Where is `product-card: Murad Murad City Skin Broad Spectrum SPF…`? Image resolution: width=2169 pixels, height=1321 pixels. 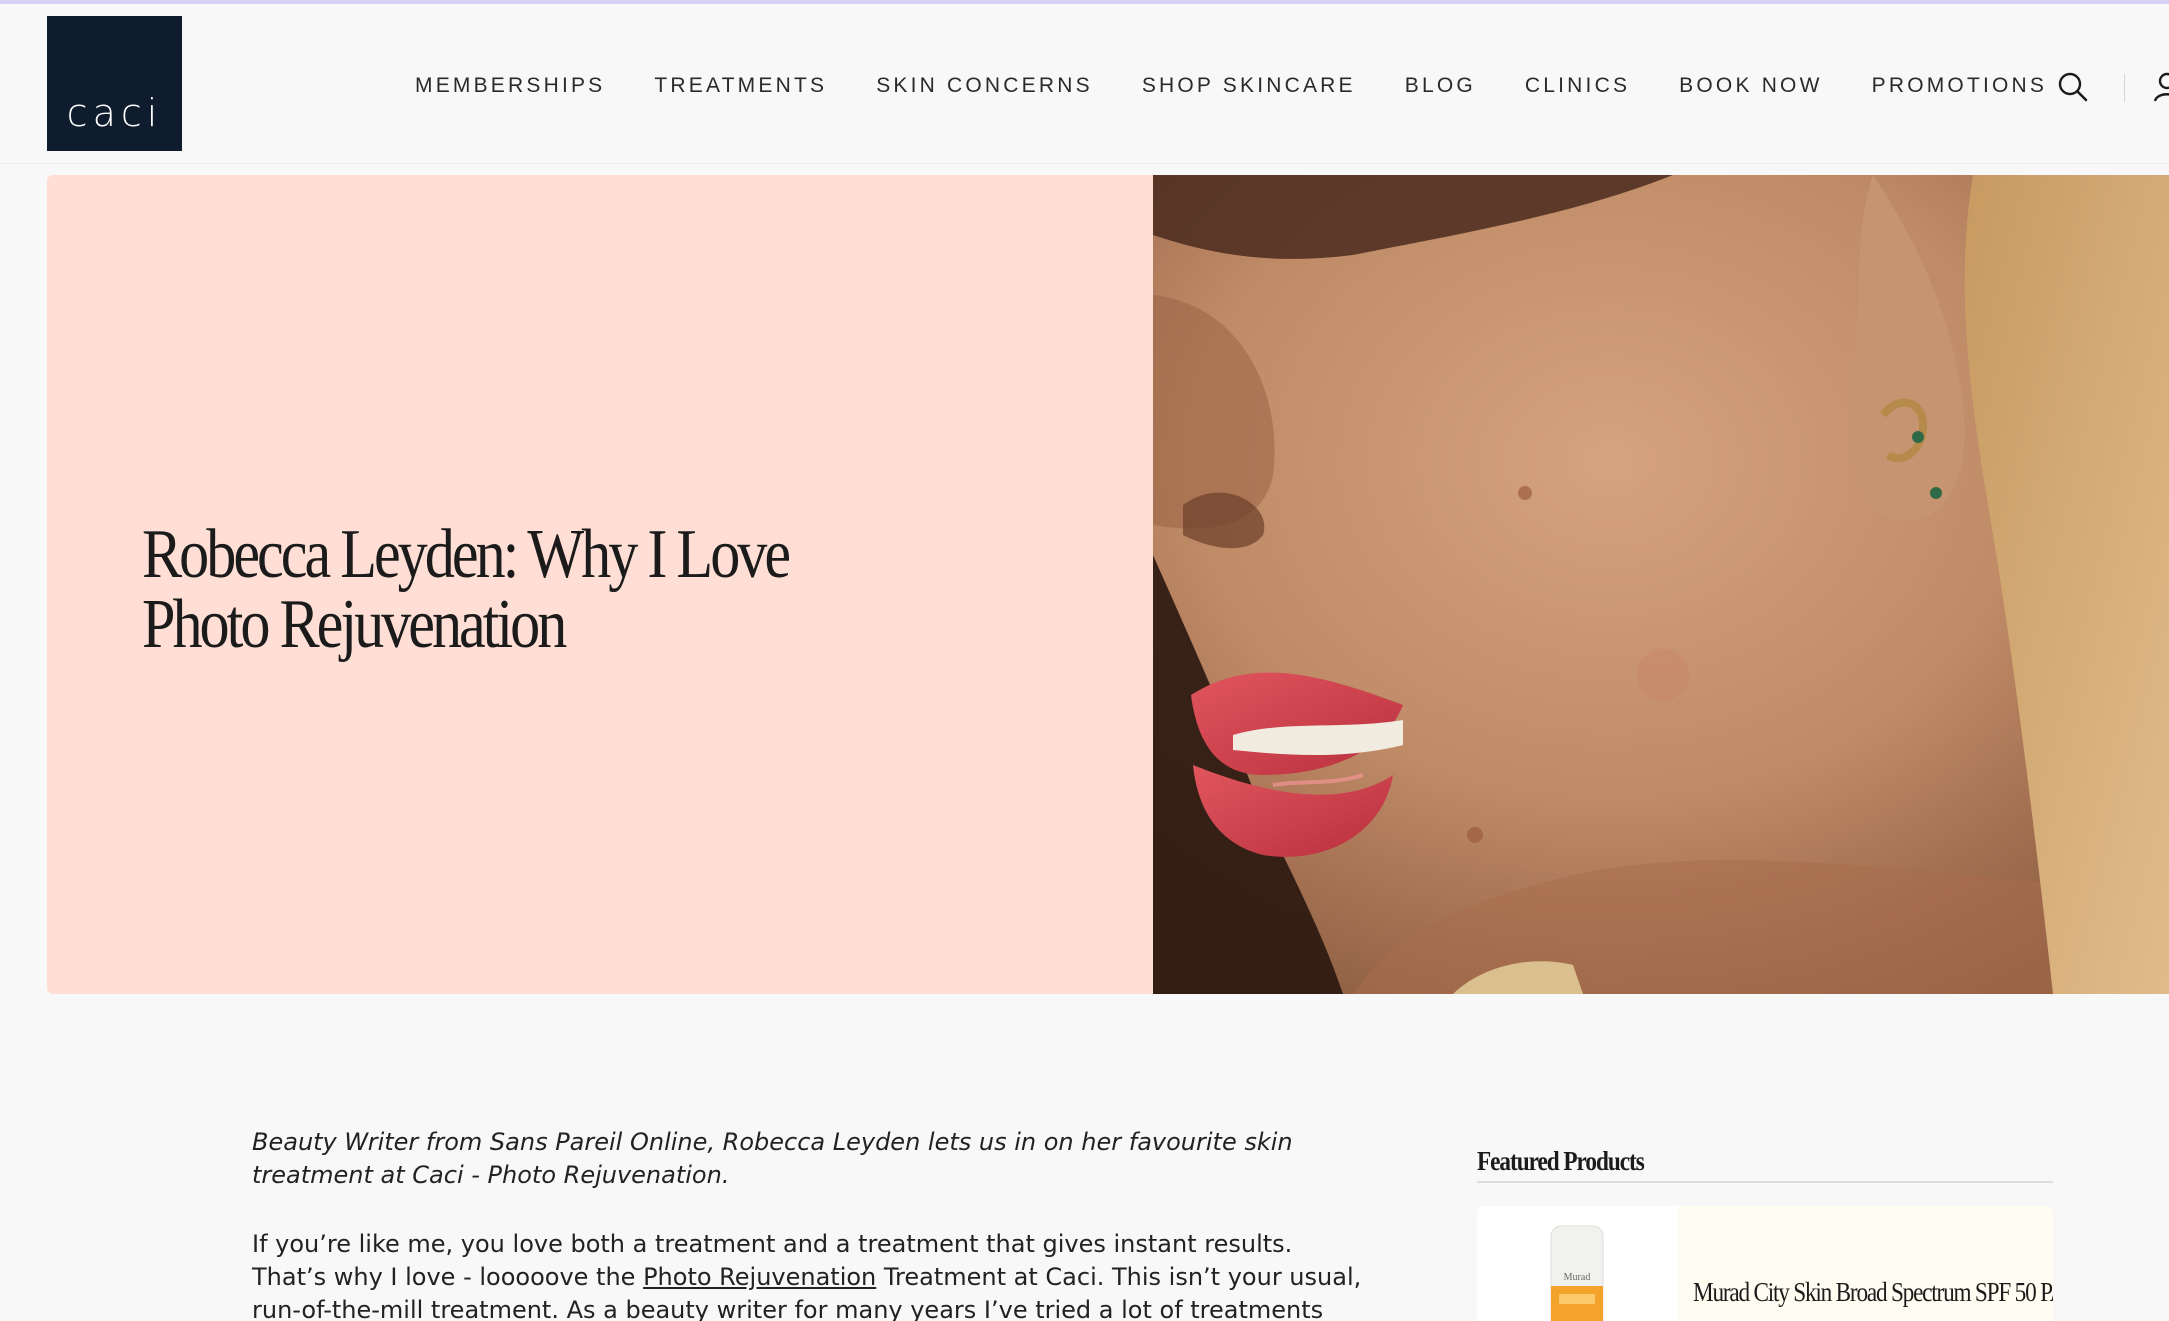 product-card: Murad Murad City Skin Broad Spectrum SPF… is located at coordinates (1765, 1263).